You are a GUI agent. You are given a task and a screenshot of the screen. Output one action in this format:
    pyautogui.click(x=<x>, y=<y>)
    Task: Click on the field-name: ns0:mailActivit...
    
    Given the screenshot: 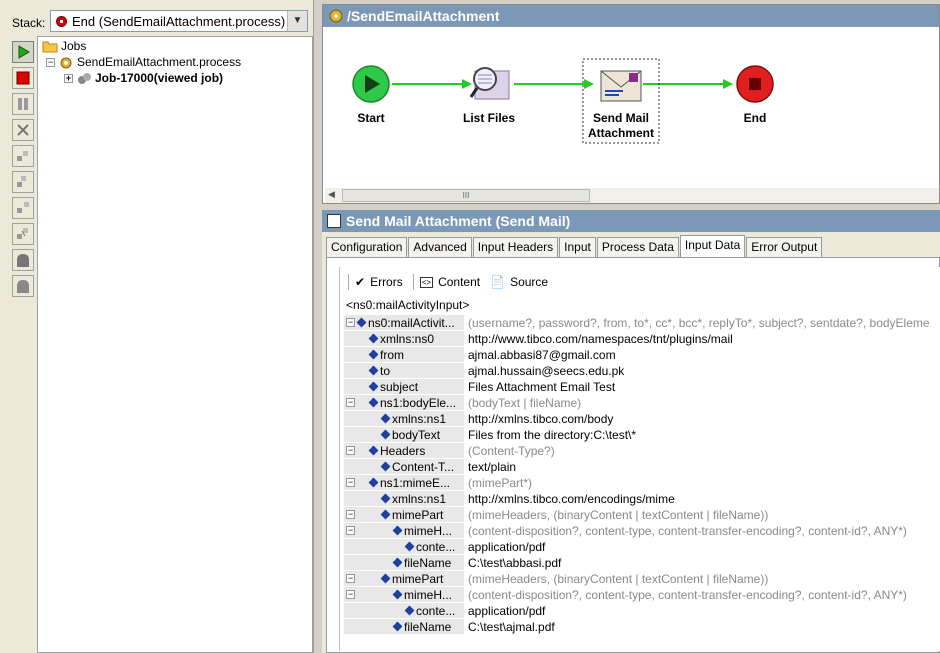 What is the action you would take?
    pyautogui.click(x=411, y=323)
    